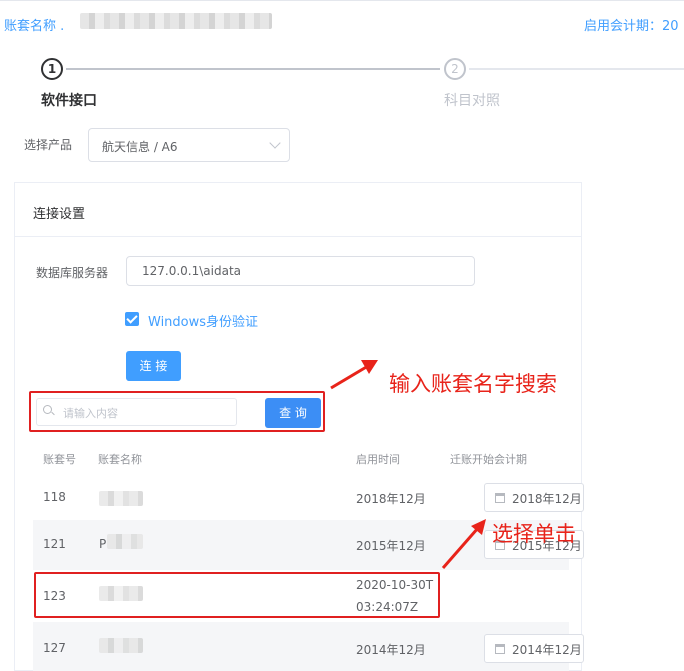 The image size is (684, 671). I want to click on annotation-arrows, so click(408, 464).